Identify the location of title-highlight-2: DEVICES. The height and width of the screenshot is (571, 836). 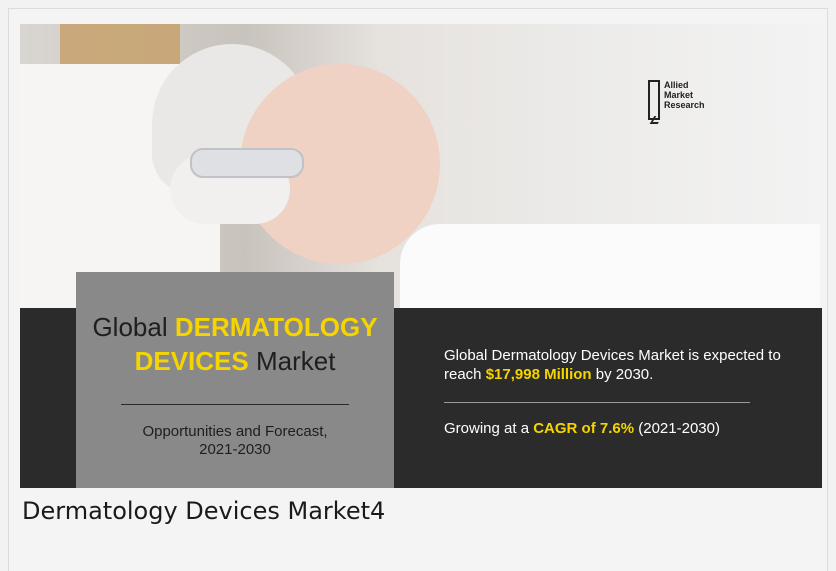
(191, 361).